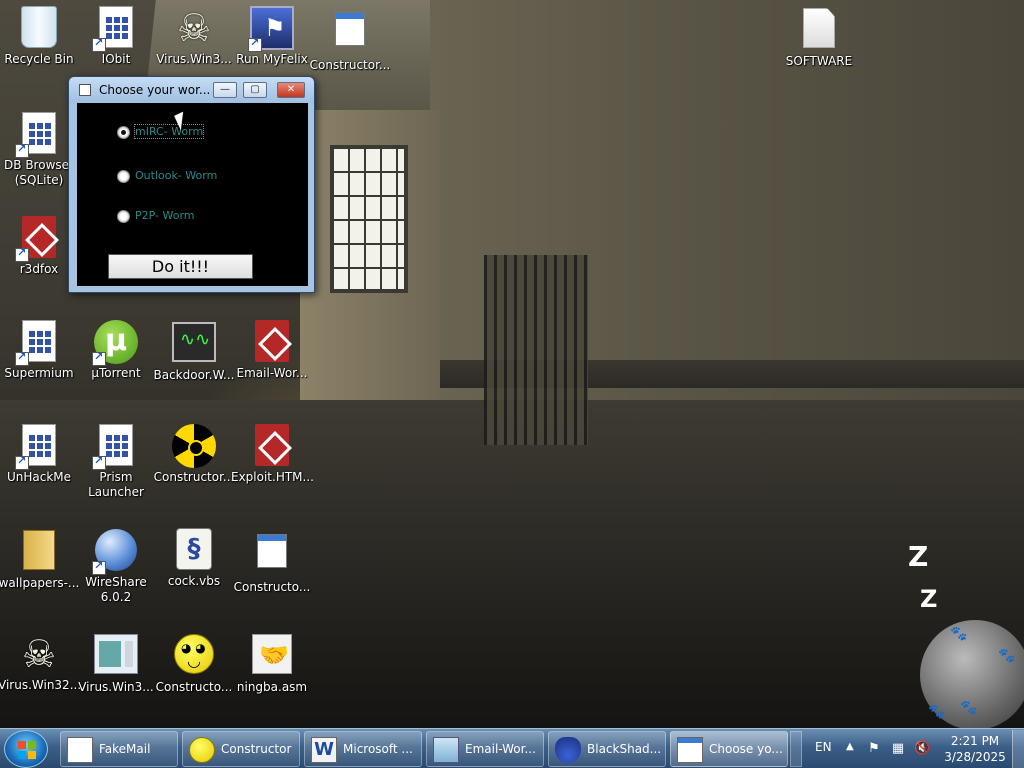 The height and width of the screenshot is (768, 1024). Describe the element at coordinates (256, 749) in the screenshot. I see `taskbar-item-label: Constructor` at that location.